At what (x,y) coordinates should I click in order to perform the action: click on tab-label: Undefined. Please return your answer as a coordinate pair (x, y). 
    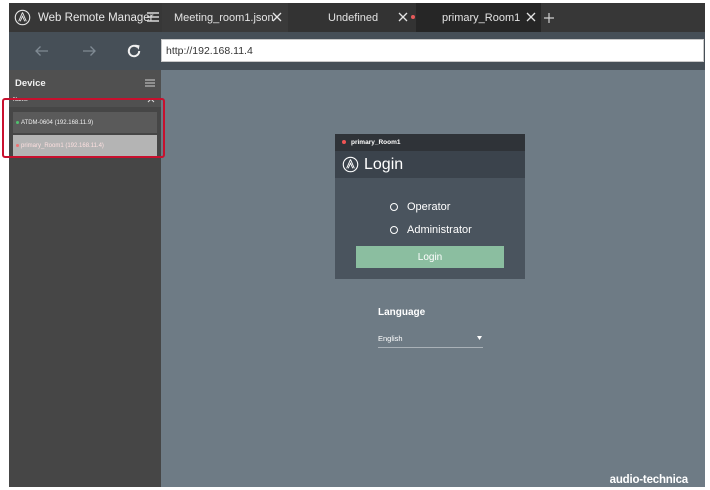
    Looking at the image, I should click on (353, 17).